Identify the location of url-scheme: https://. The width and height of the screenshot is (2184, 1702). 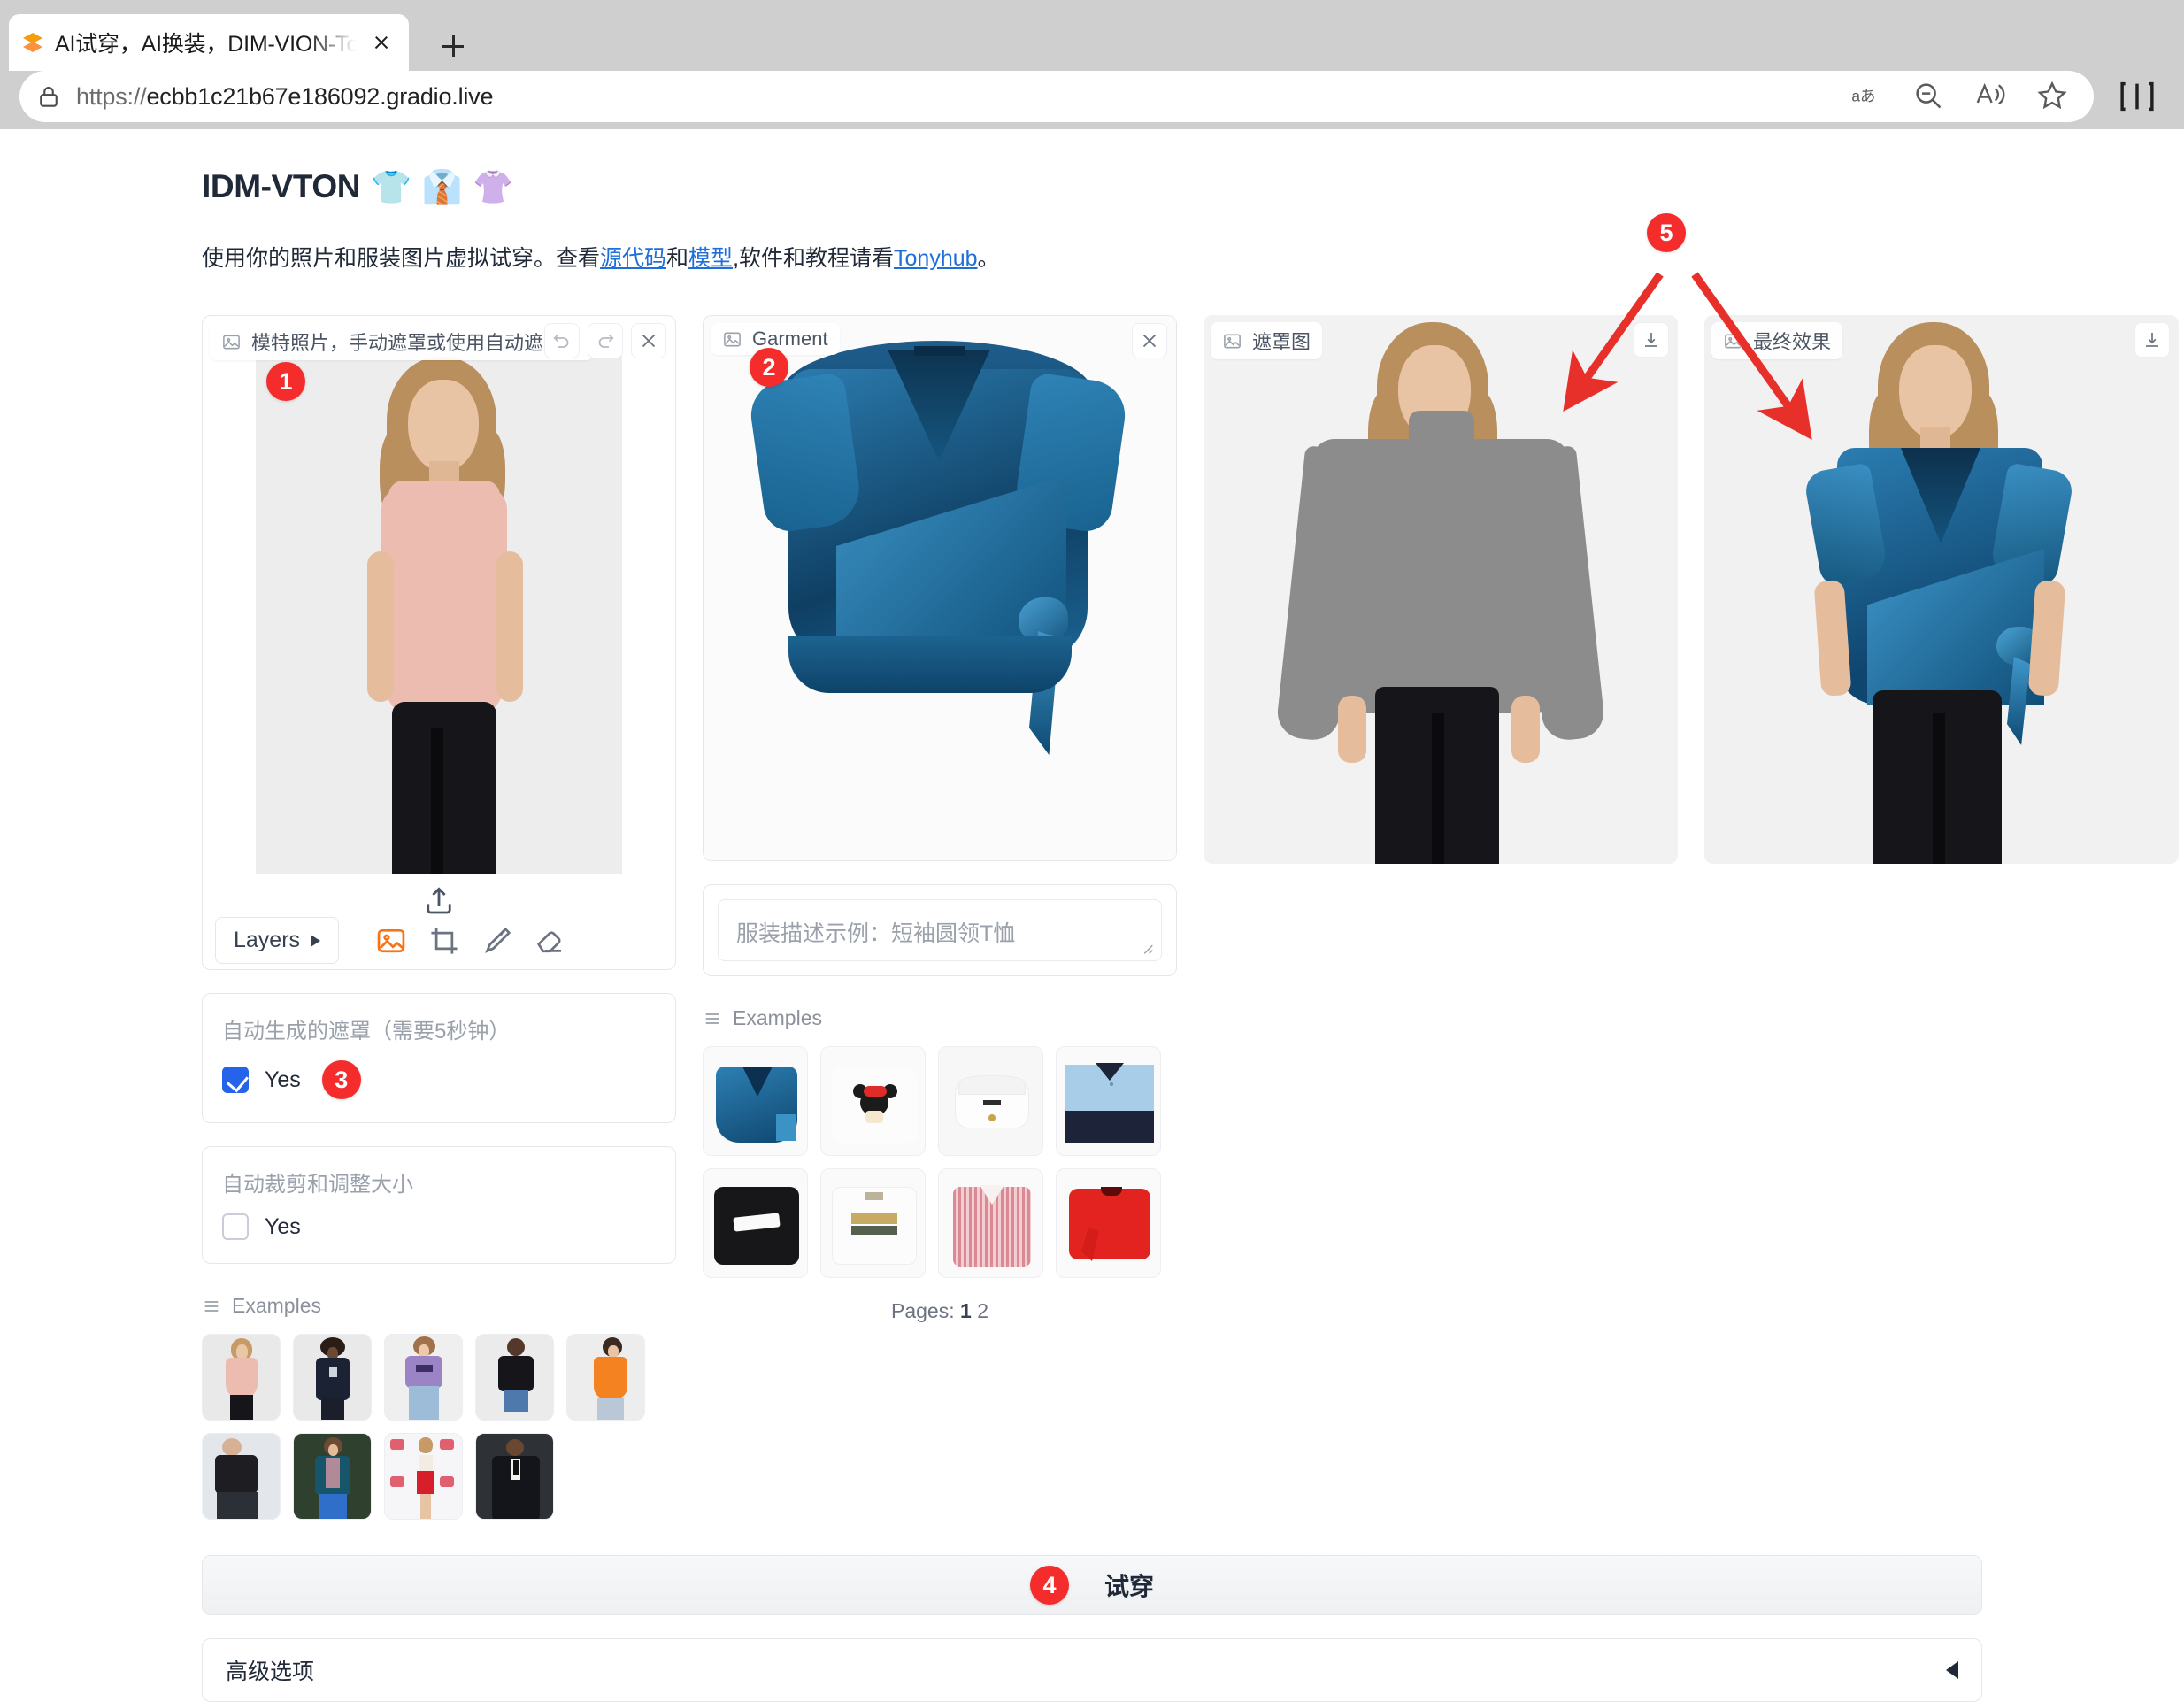
(111, 96).